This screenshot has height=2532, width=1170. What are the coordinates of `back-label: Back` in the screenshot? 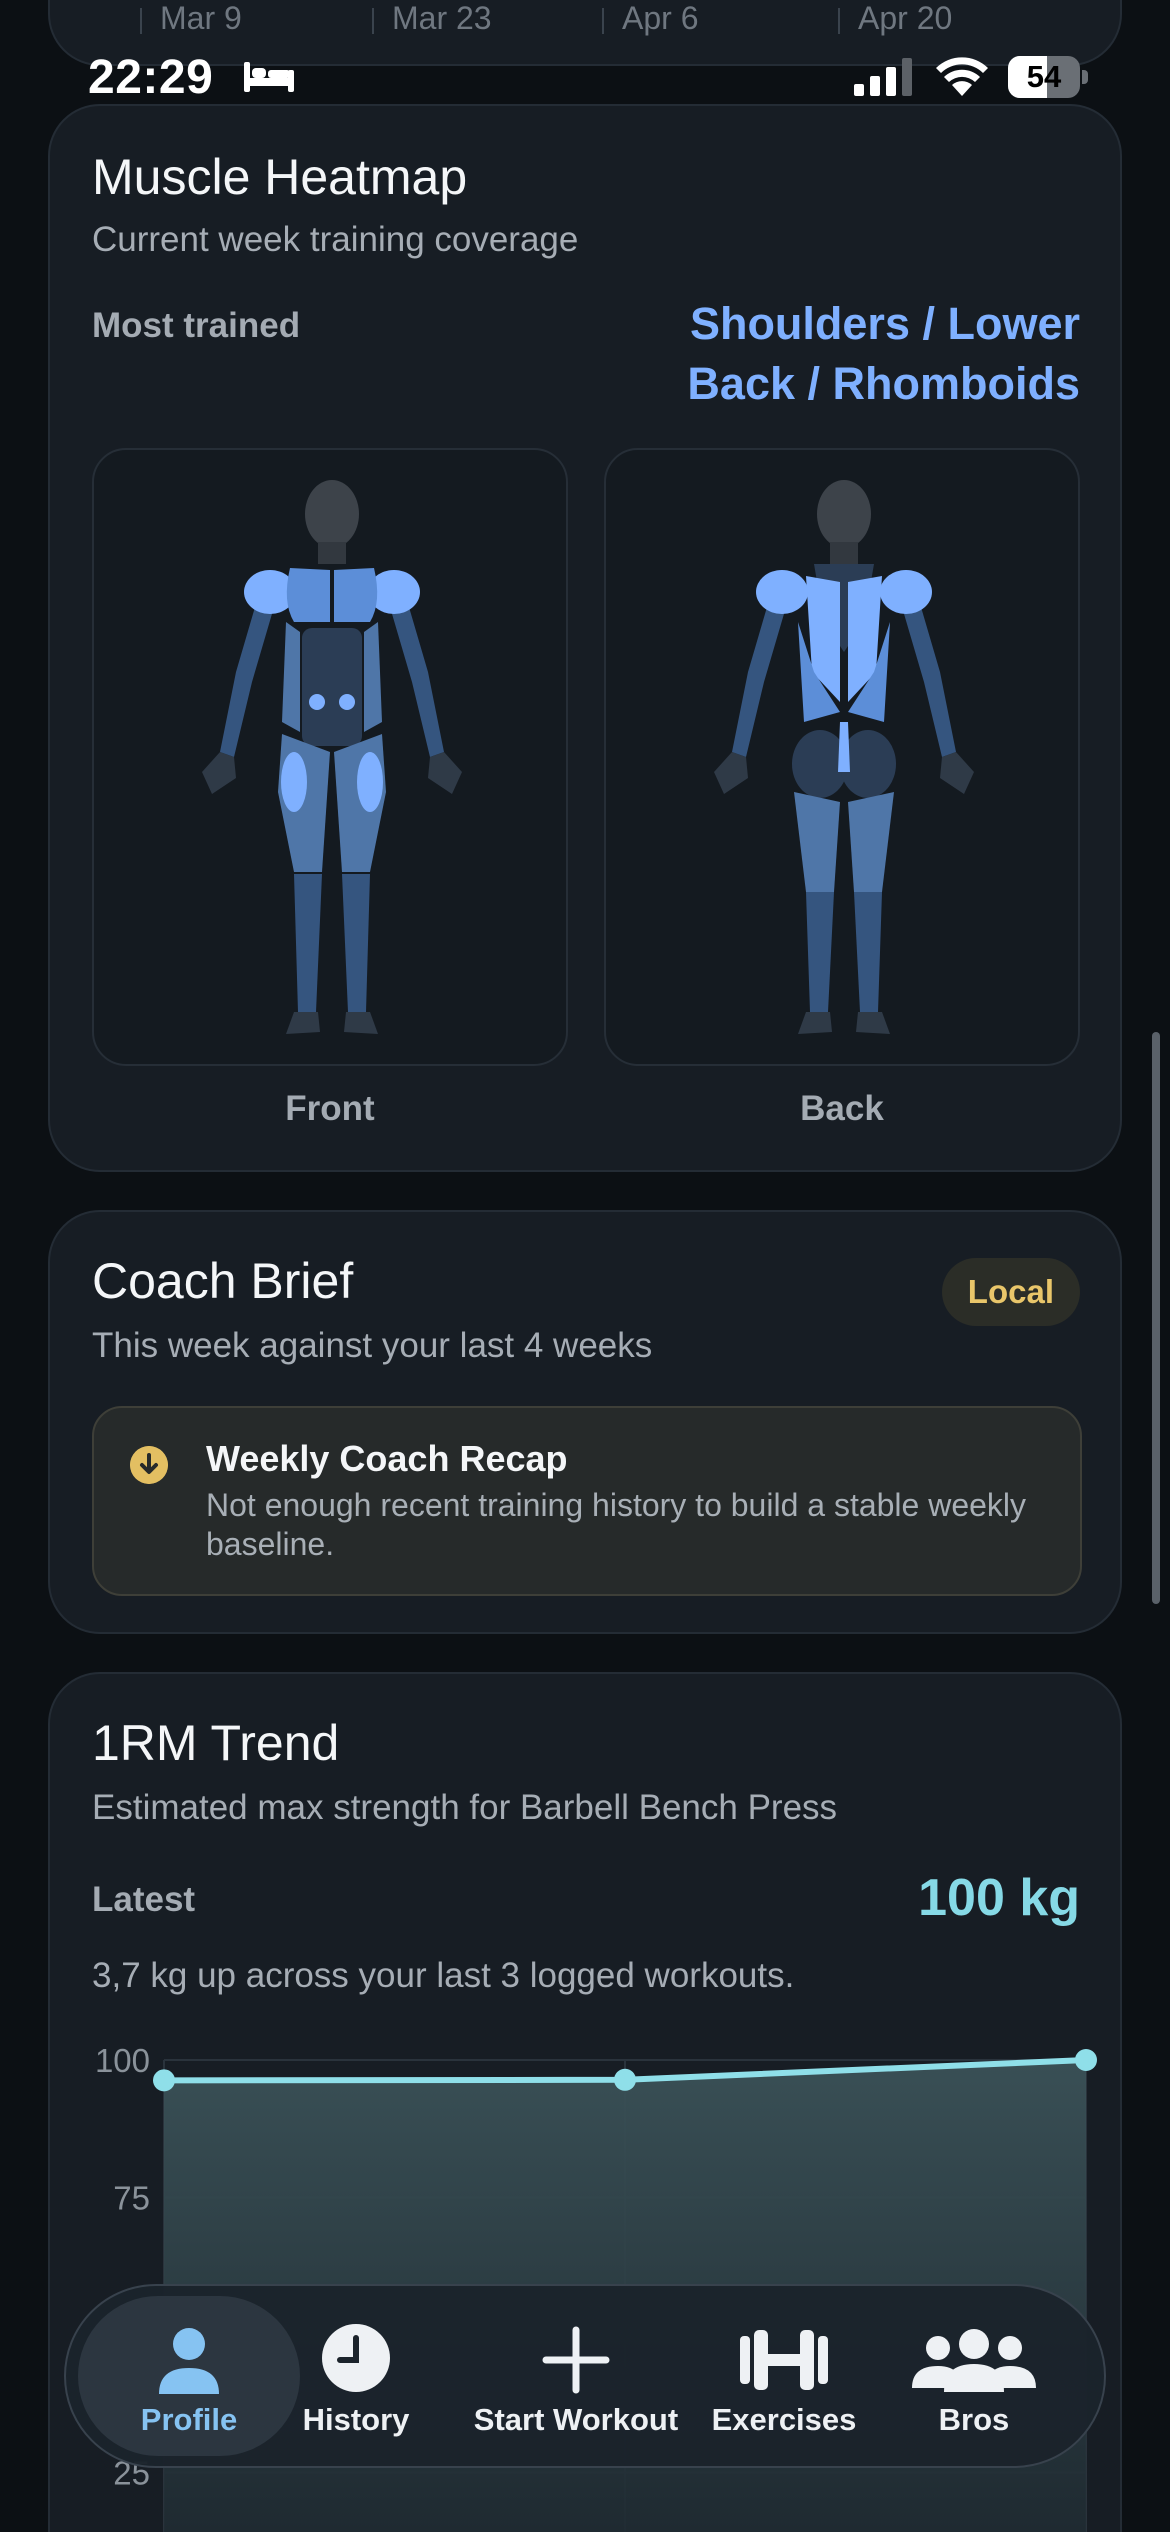 It's located at (842, 1108).